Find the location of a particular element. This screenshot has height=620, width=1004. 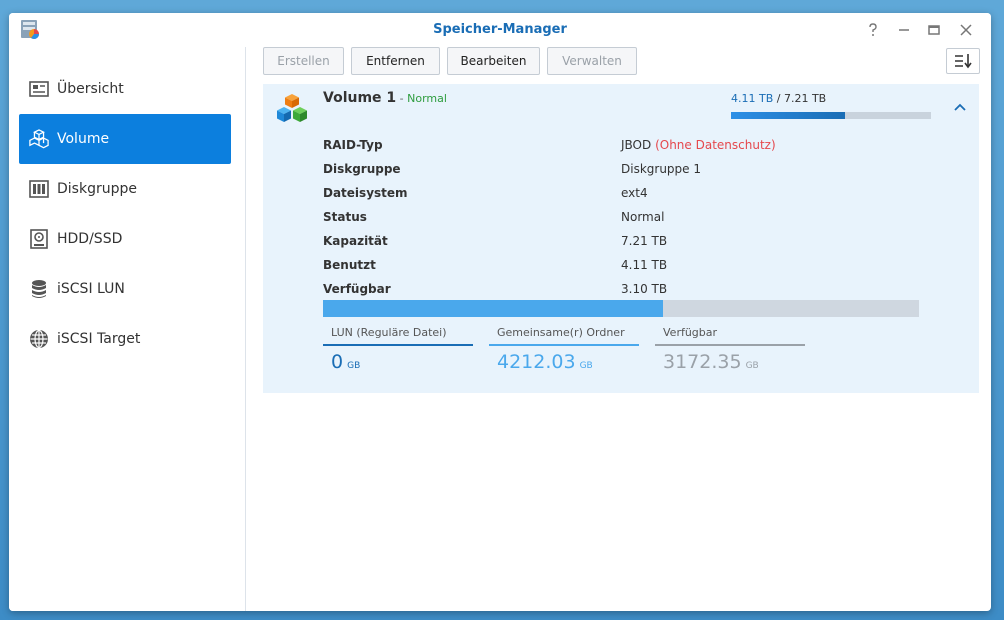

usage-bar is located at coordinates (621, 308).